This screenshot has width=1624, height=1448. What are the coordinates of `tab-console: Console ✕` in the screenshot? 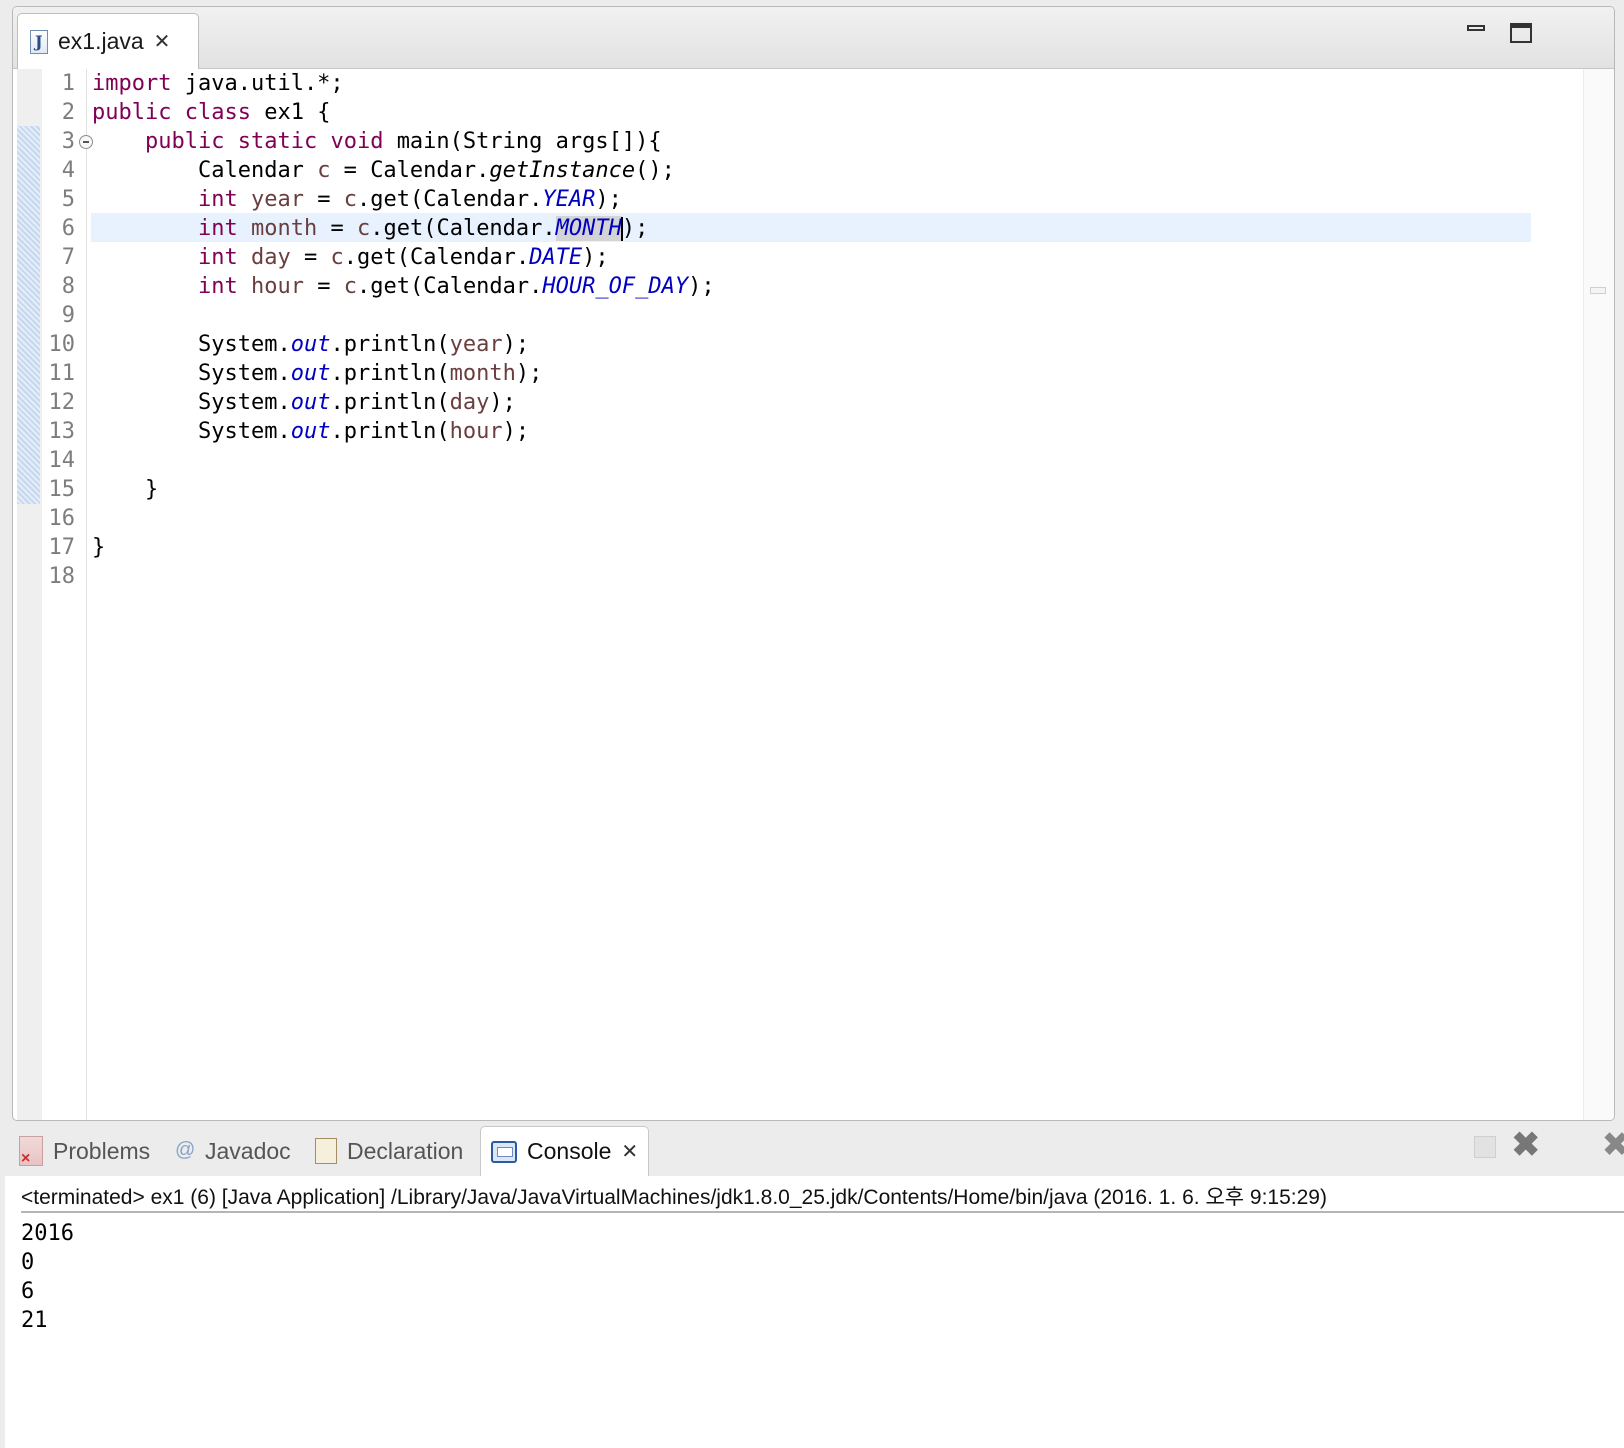 It's located at (565, 1151).